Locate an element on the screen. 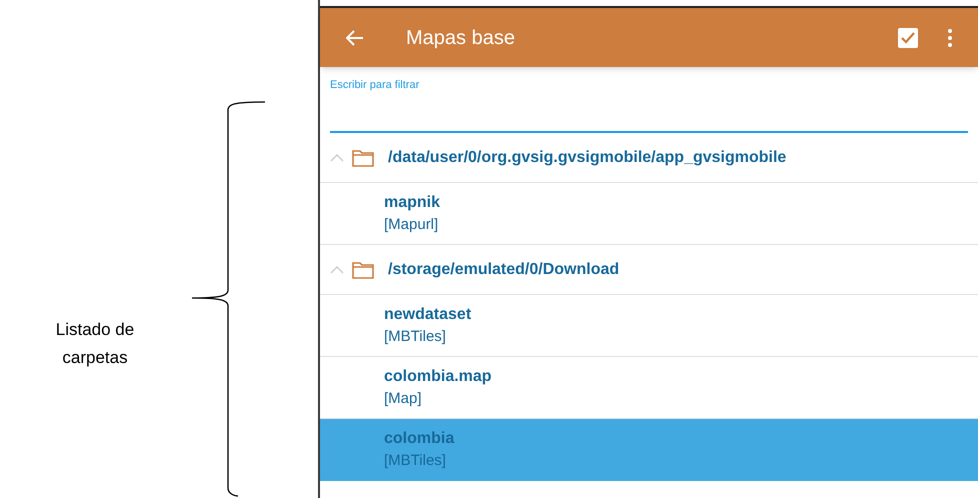 This screenshot has width=978, height=498. map-name: mapnik is located at coordinates (413, 202).